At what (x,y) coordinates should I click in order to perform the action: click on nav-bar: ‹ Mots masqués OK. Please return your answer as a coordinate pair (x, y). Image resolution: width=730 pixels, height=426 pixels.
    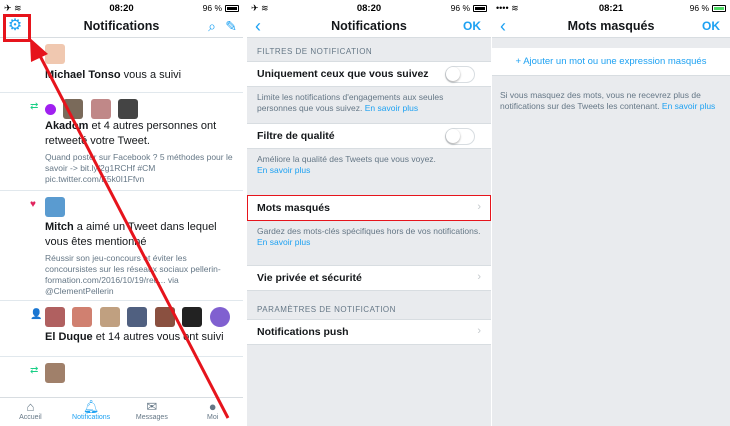
    Looking at the image, I should click on (611, 27).